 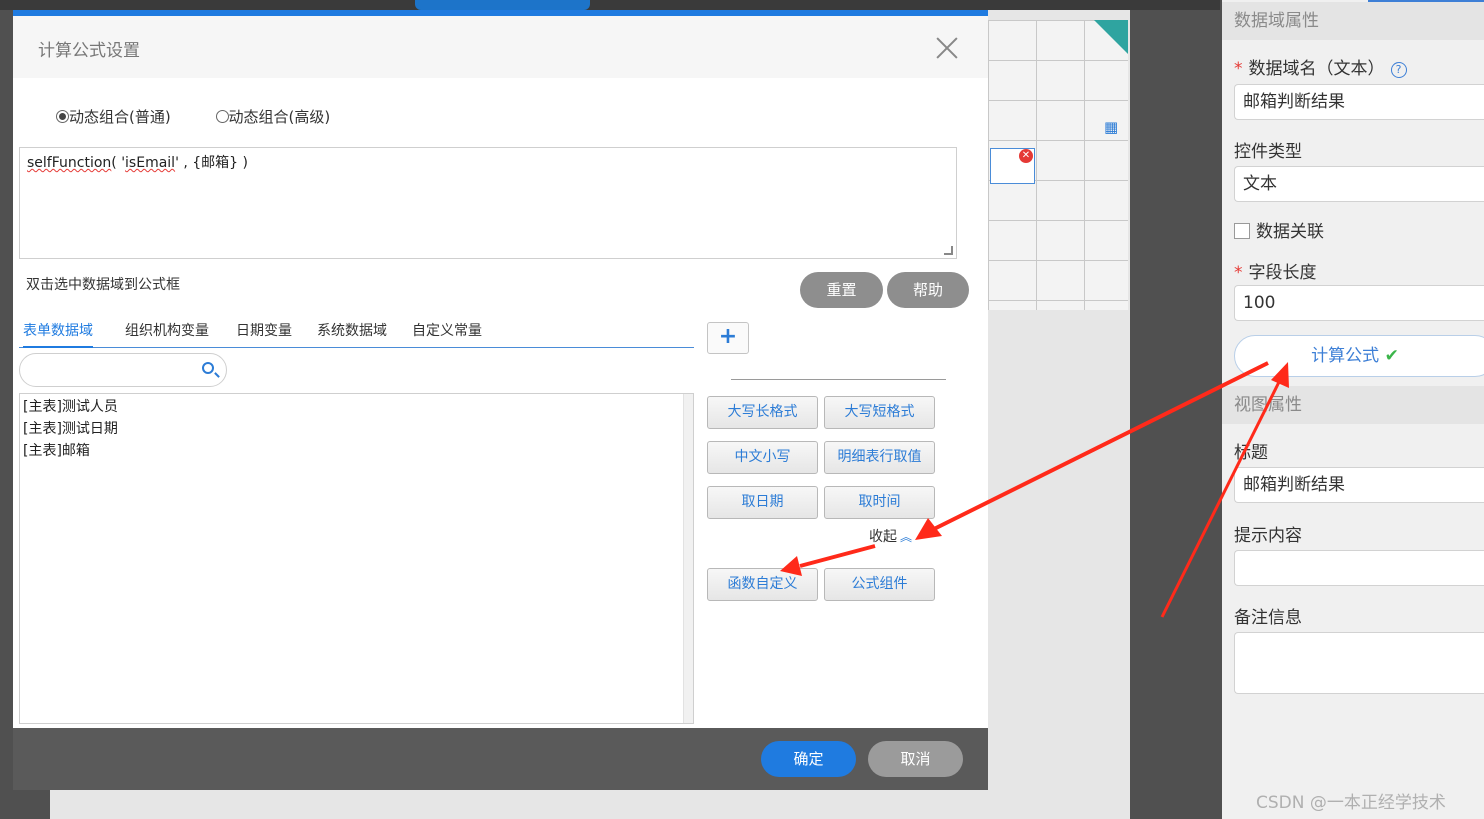 I want to click on custom-function-button: 函数自定义, so click(x=762, y=584).